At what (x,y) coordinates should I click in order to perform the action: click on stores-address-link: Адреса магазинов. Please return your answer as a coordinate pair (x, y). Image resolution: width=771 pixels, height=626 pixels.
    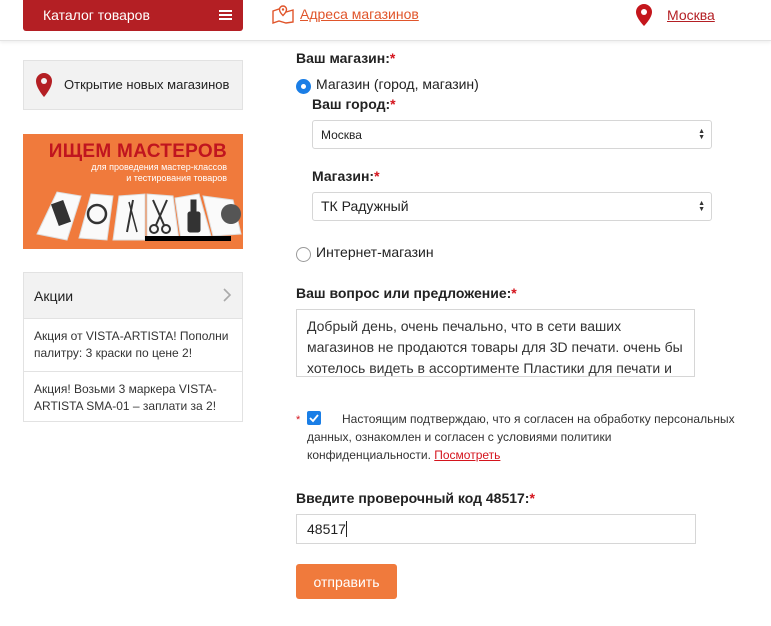
    Looking at the image, I should click on (359, 14).